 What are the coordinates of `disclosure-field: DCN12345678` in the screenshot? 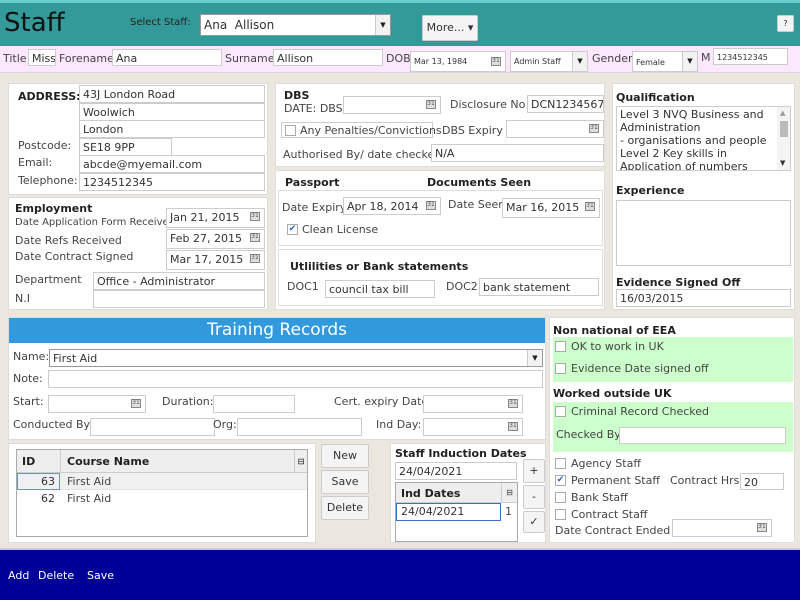 It's located at (565, 104).